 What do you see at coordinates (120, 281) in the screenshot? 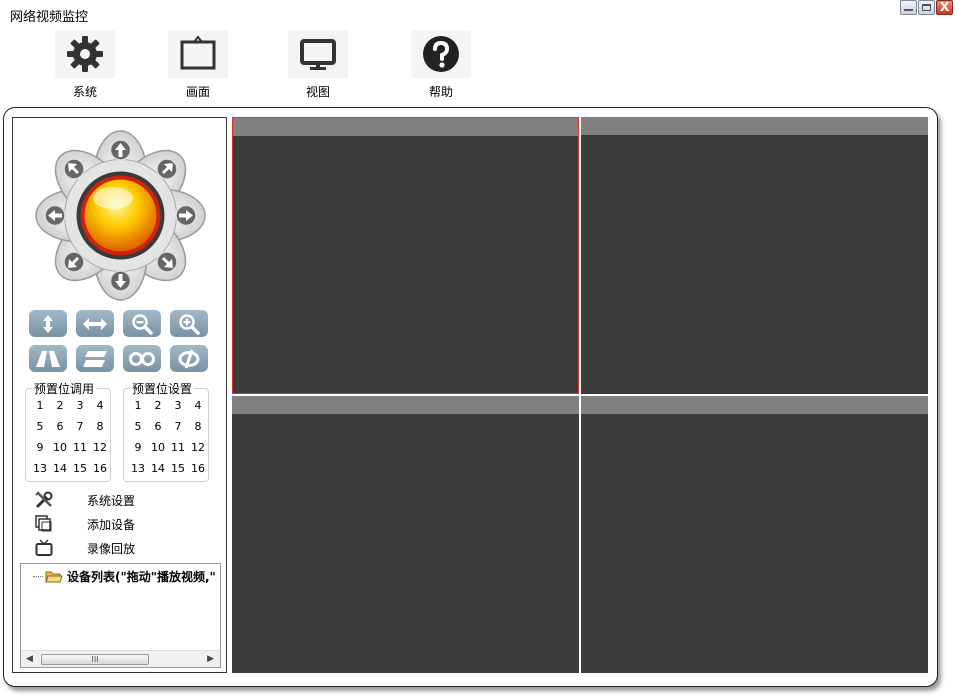
I see `ptz-down-button` at bounding box center [120, 281].